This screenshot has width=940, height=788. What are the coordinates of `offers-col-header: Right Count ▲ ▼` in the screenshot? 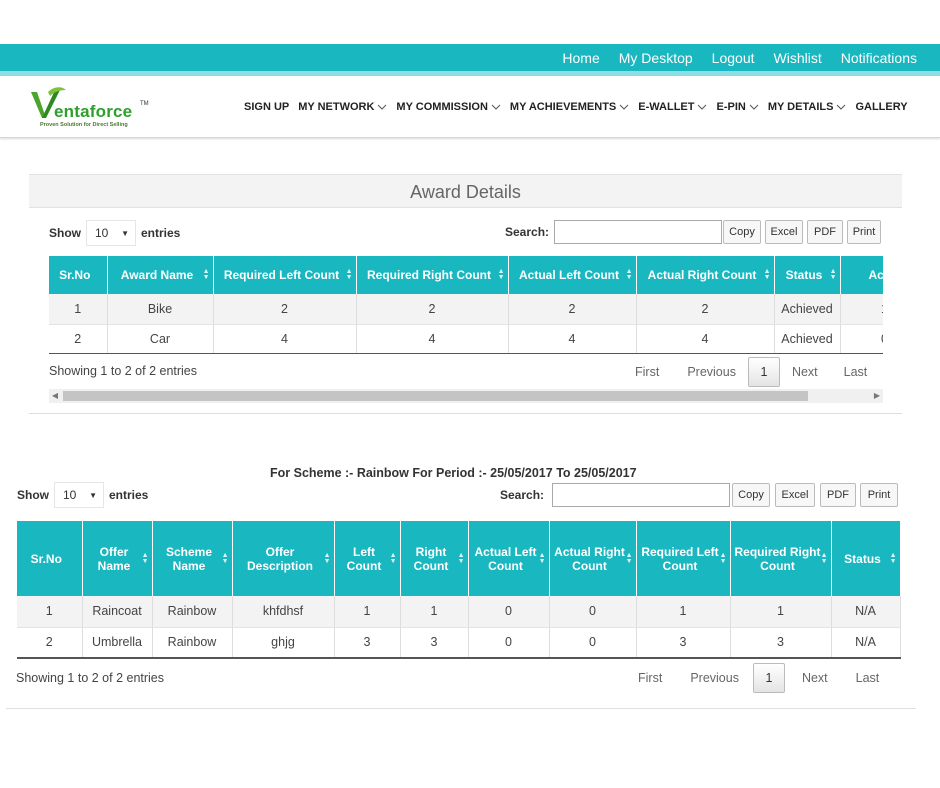 It's located at (434, 558).